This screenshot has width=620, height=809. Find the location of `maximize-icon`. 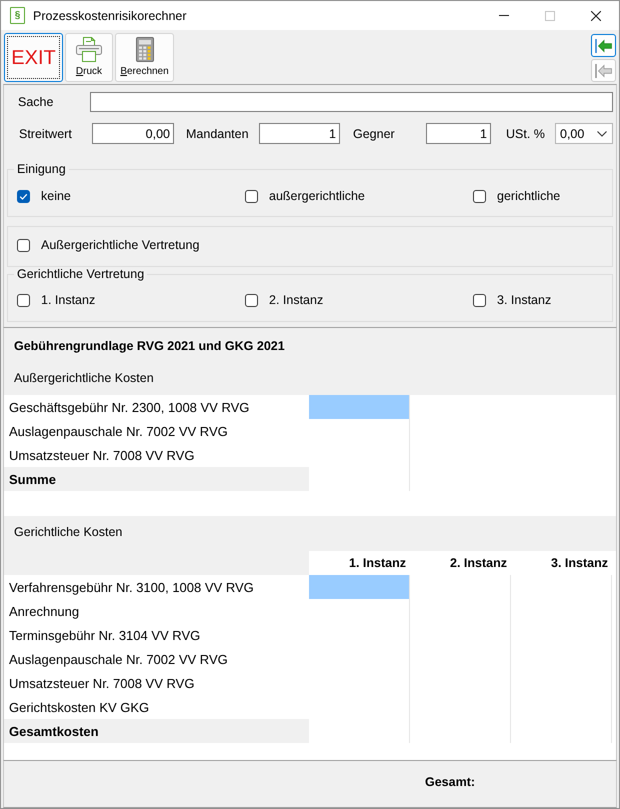

maximize-icon is located at coordinates (550, 15).